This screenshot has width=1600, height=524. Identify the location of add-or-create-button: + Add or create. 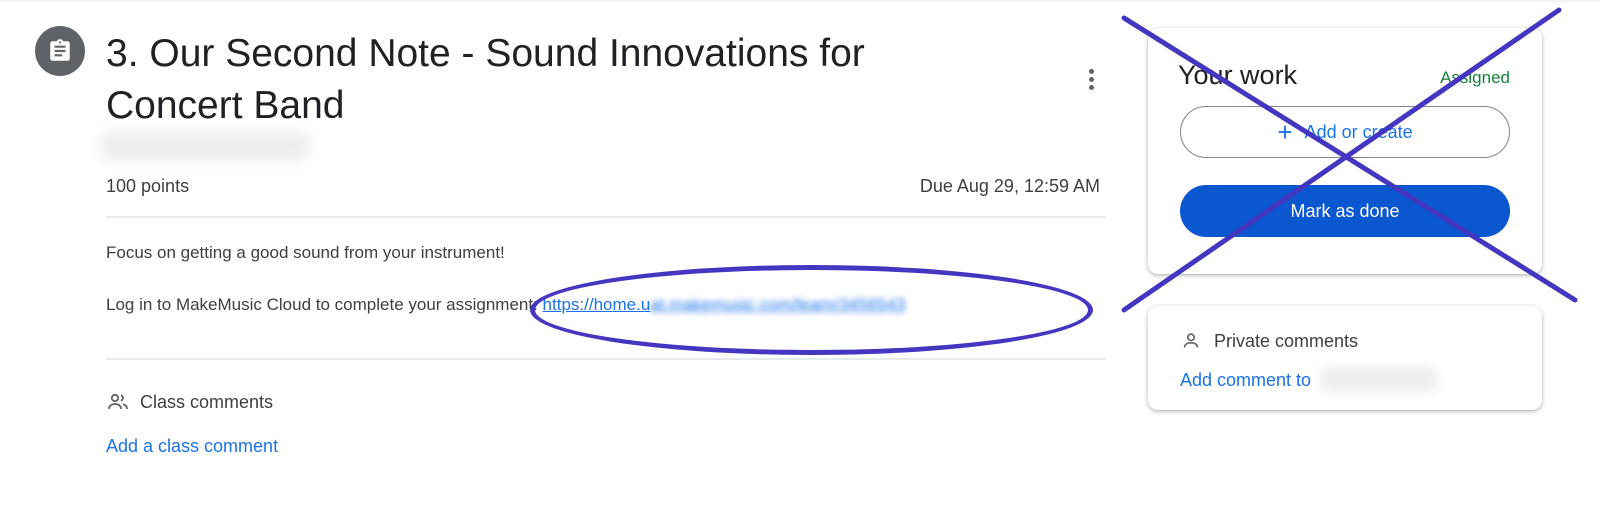
(1345, 132).